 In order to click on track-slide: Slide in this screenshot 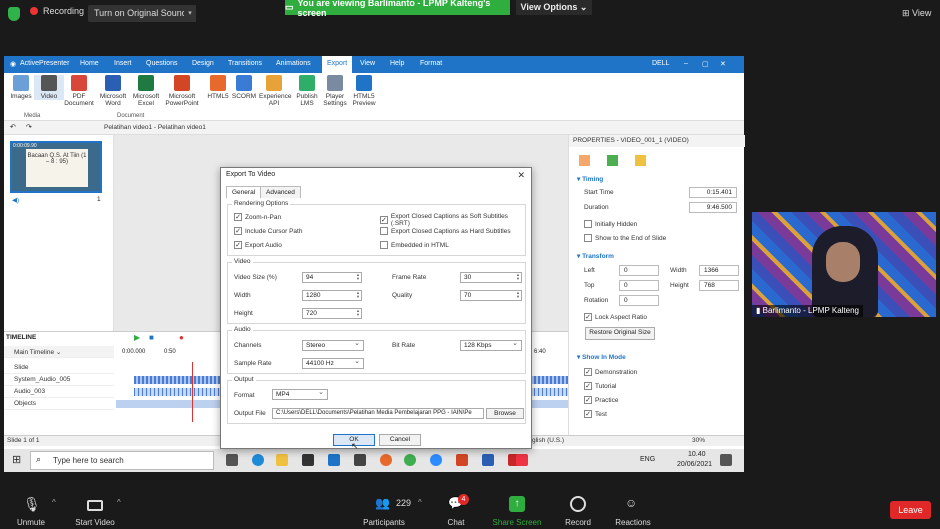, I will do `click(59, 368)`.